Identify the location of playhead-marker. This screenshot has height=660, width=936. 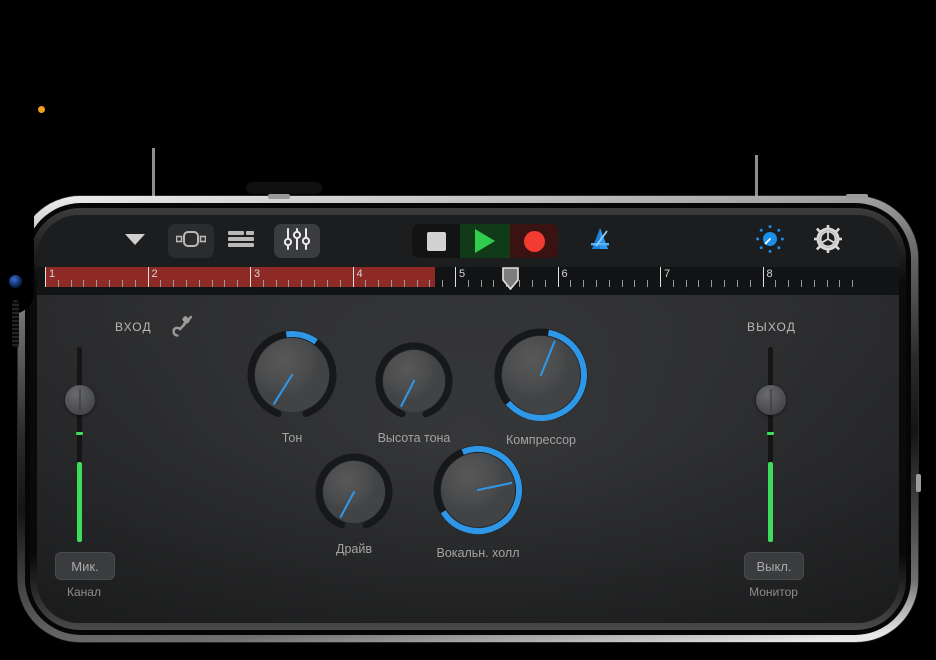
(510, 279).